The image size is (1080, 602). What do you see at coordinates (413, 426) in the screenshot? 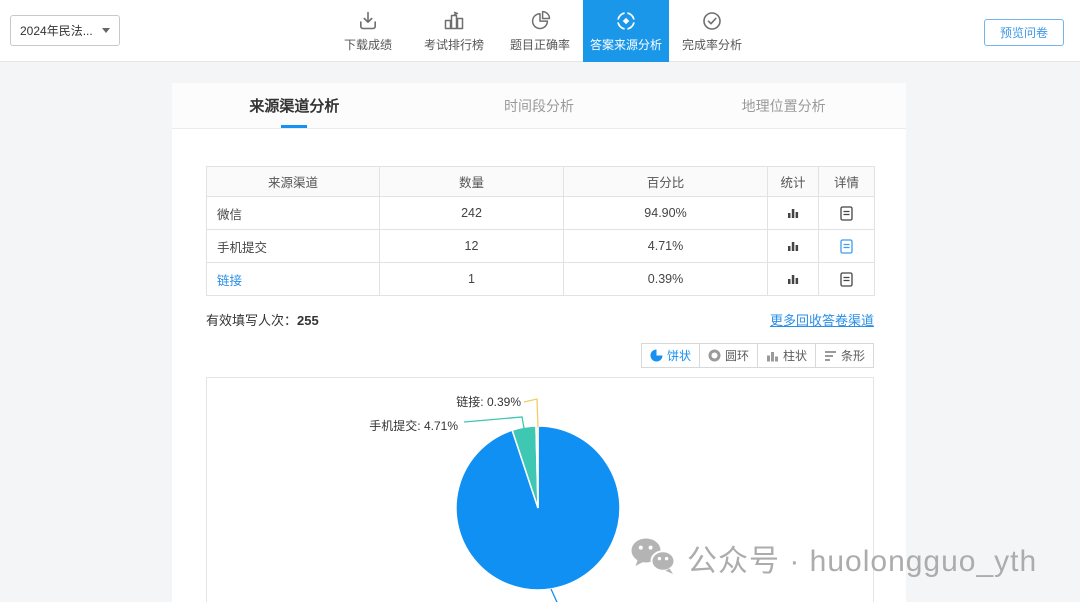
I see `pie-label-phone: 手机提交: 4.71%` at bounding box center [413, 426].